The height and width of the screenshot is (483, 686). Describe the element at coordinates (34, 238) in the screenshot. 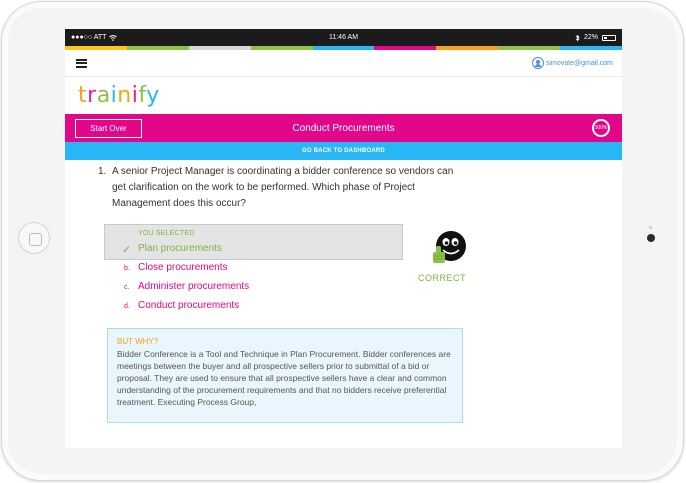

I see `home-button` at that location.